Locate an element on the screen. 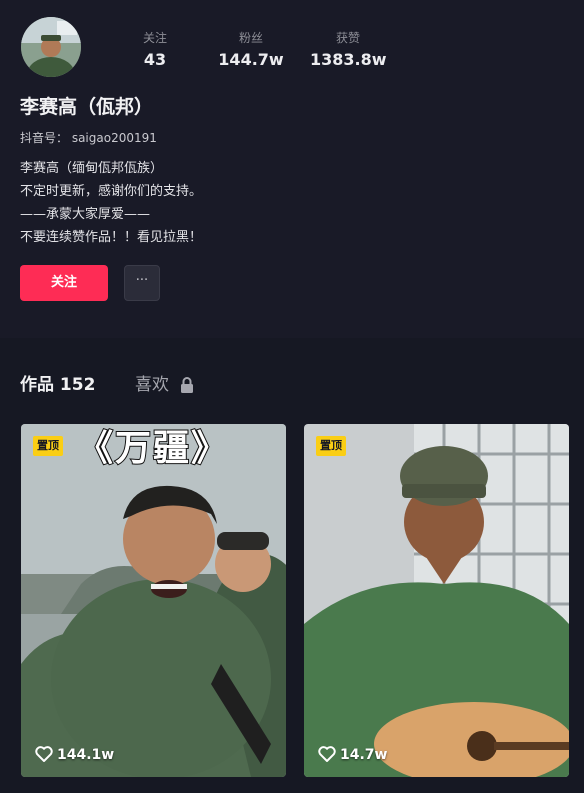 Image resolution: width=584 pixels, height=793 pixels. tab-works: 作品 152 is located at coordinates (57, 385).